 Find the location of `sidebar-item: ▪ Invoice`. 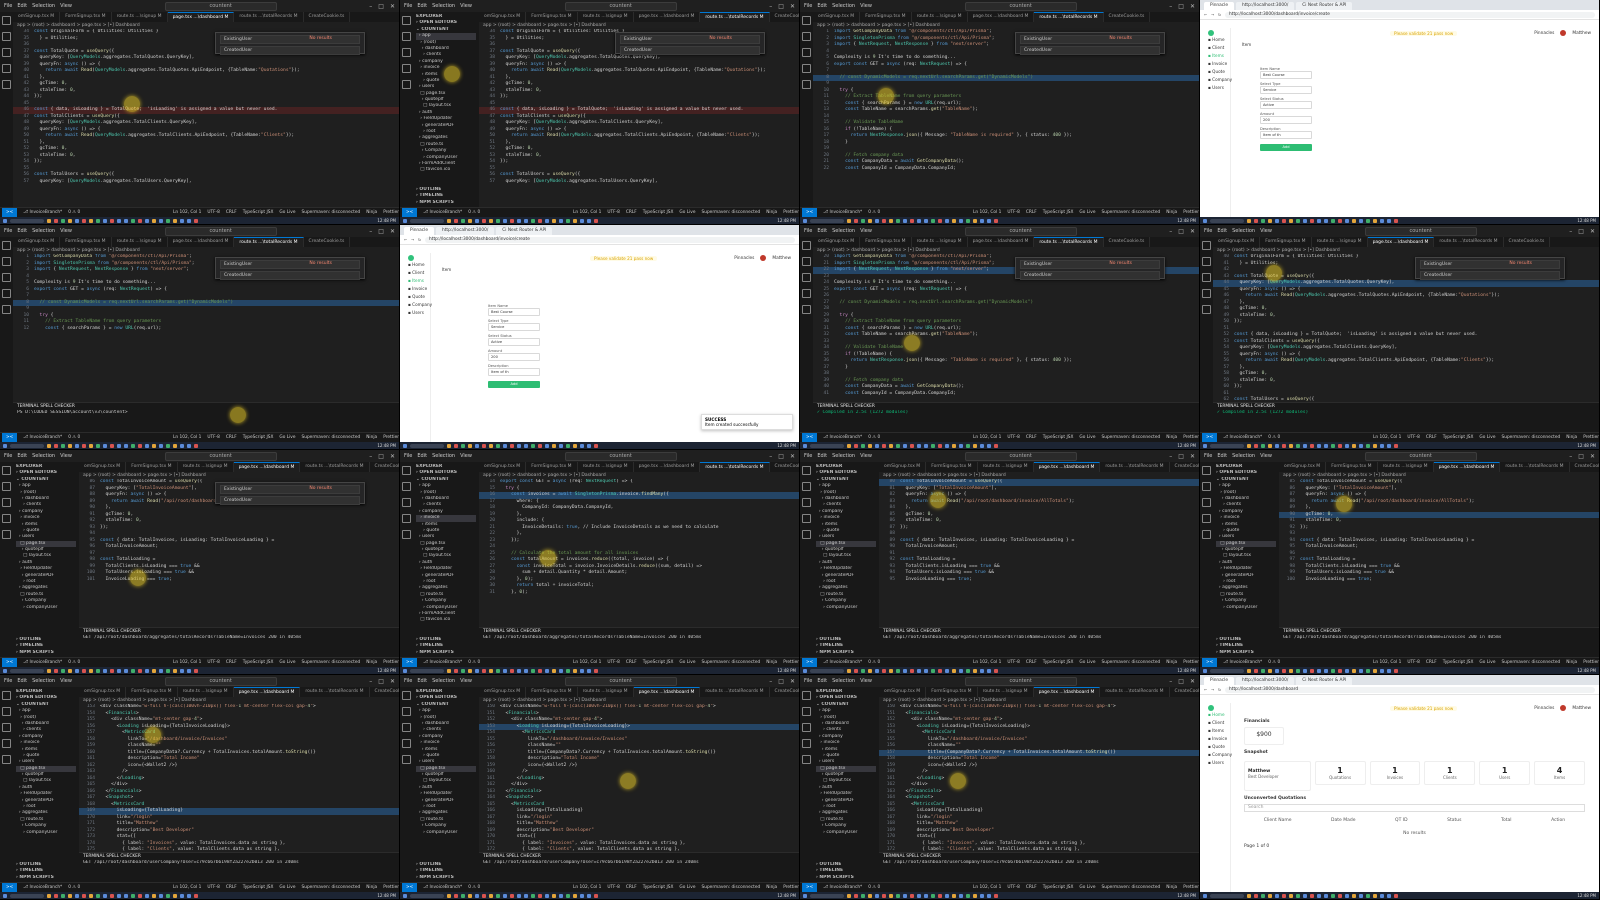

sidebar-item: ▪ Invoice is located at coordinates (1215, 739).